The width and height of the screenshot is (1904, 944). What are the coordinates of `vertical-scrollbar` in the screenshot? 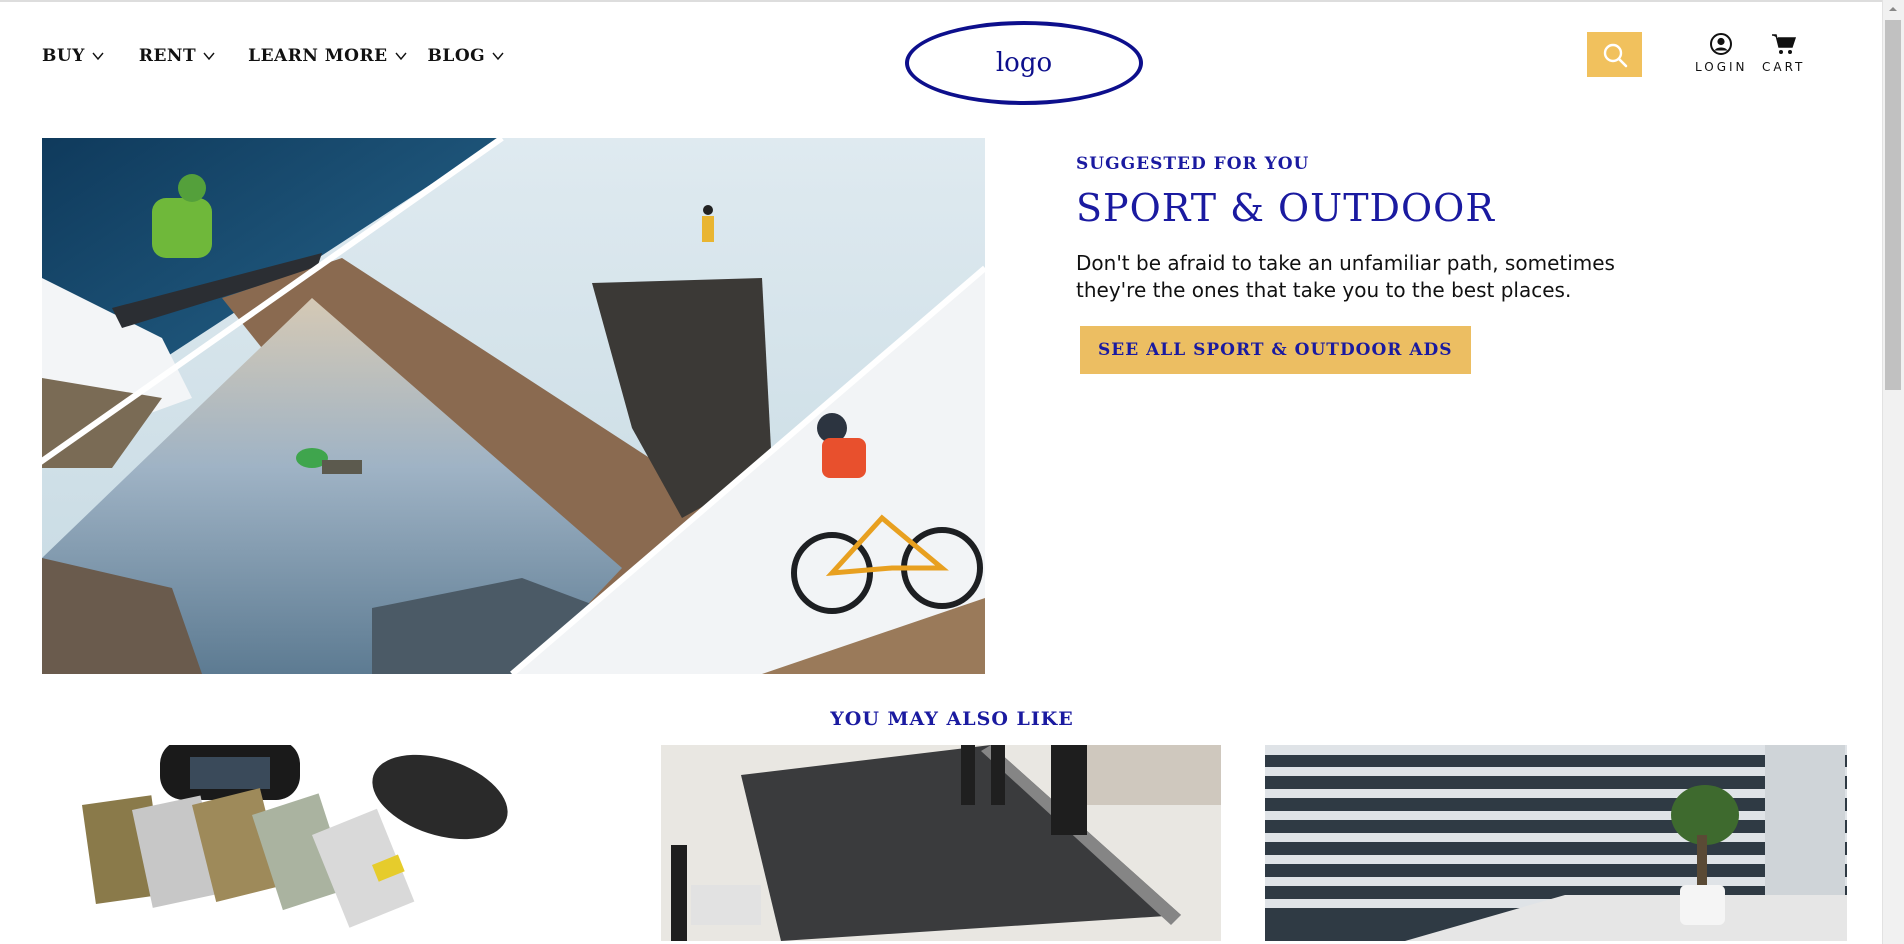 It's located at (1893, 472).